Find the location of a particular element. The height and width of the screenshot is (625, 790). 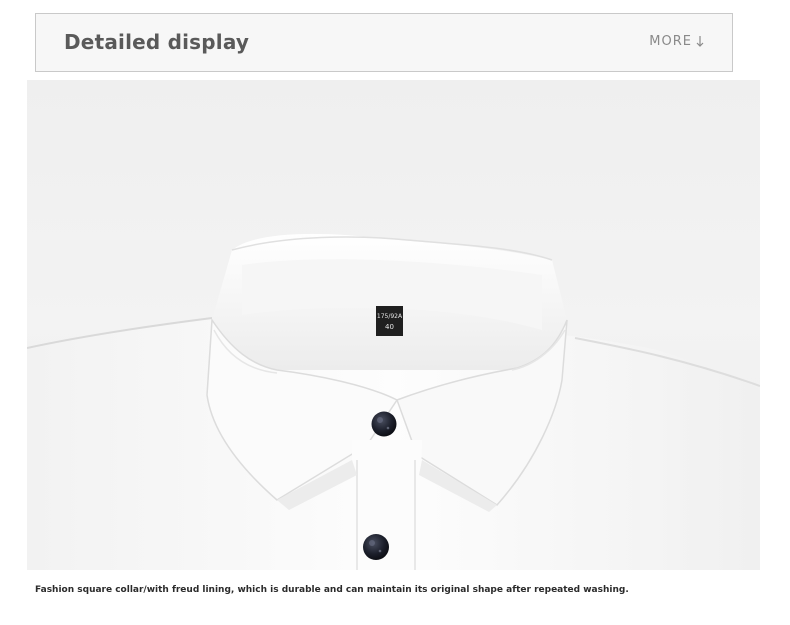

size-tag is located at coordinates (389, 321).